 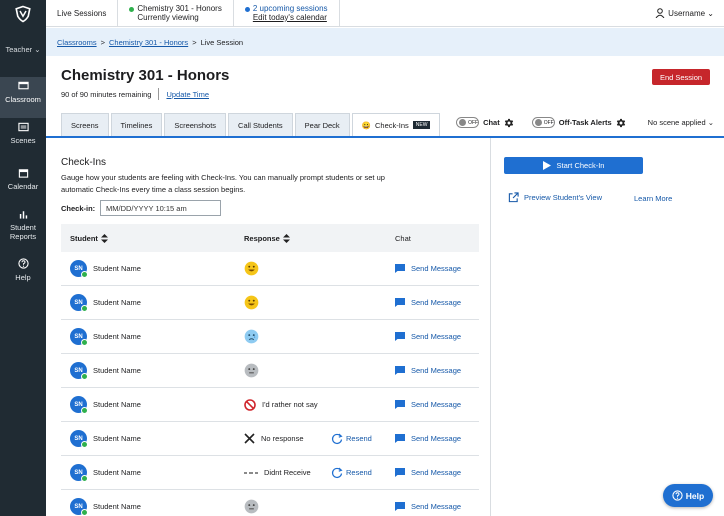 What do you see at coordinates (260, 124) in the screenshot?
I see `tab-call-students: Call Students` at bounding box center [260, 124].